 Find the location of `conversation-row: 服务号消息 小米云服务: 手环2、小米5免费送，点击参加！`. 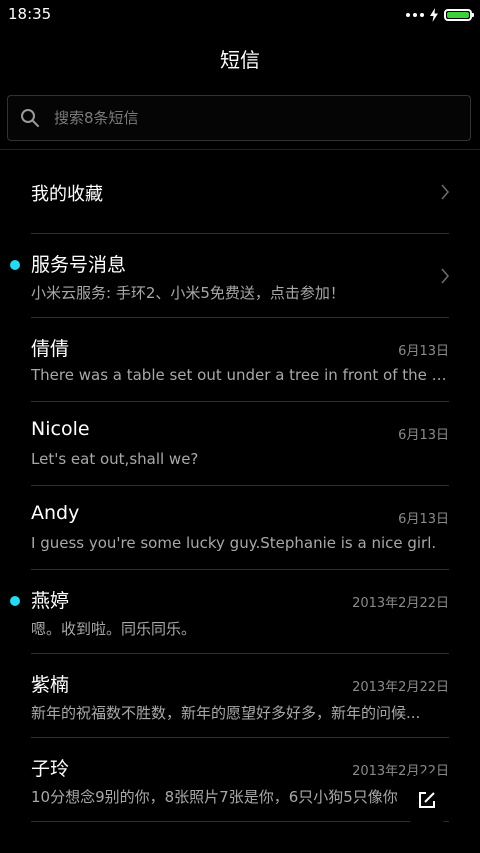

conversation-row: 服务号消息 小米云服务: 手环2、小米5免费送，点击参加！ is located at coordinates (230, 276).